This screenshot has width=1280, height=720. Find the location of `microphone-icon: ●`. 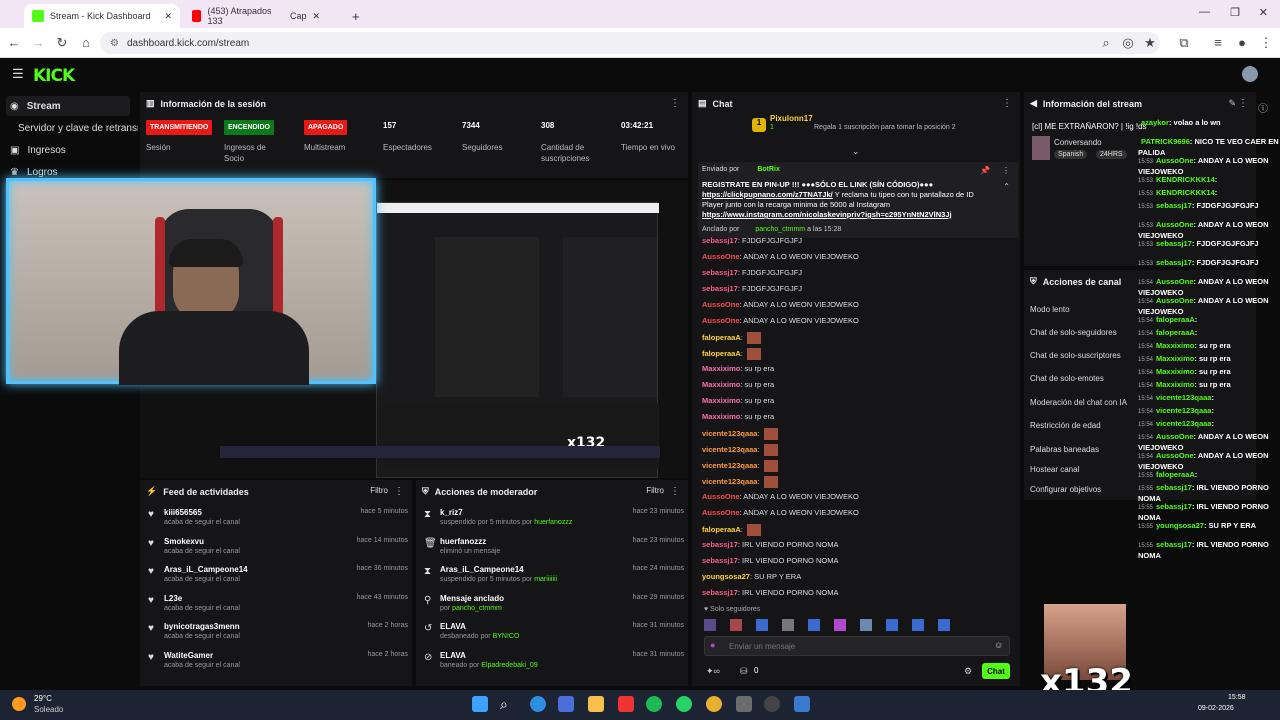

microphone-icon: ● is located at coordinates (712, 645).